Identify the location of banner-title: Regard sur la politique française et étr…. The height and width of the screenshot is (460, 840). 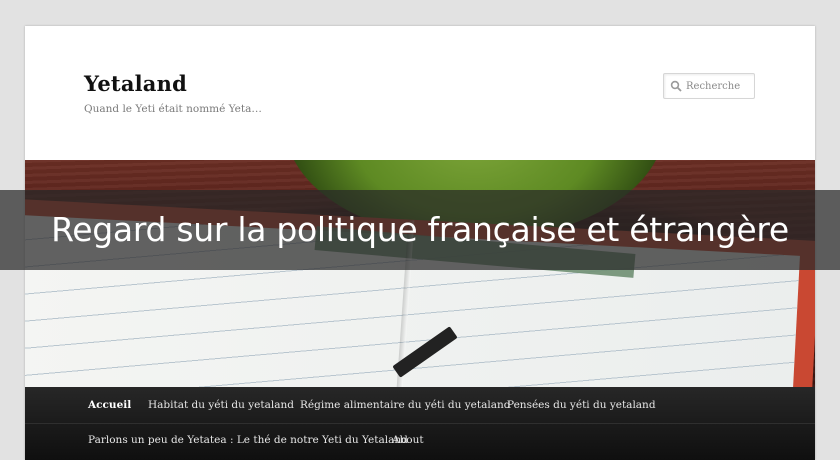
(420, 229).